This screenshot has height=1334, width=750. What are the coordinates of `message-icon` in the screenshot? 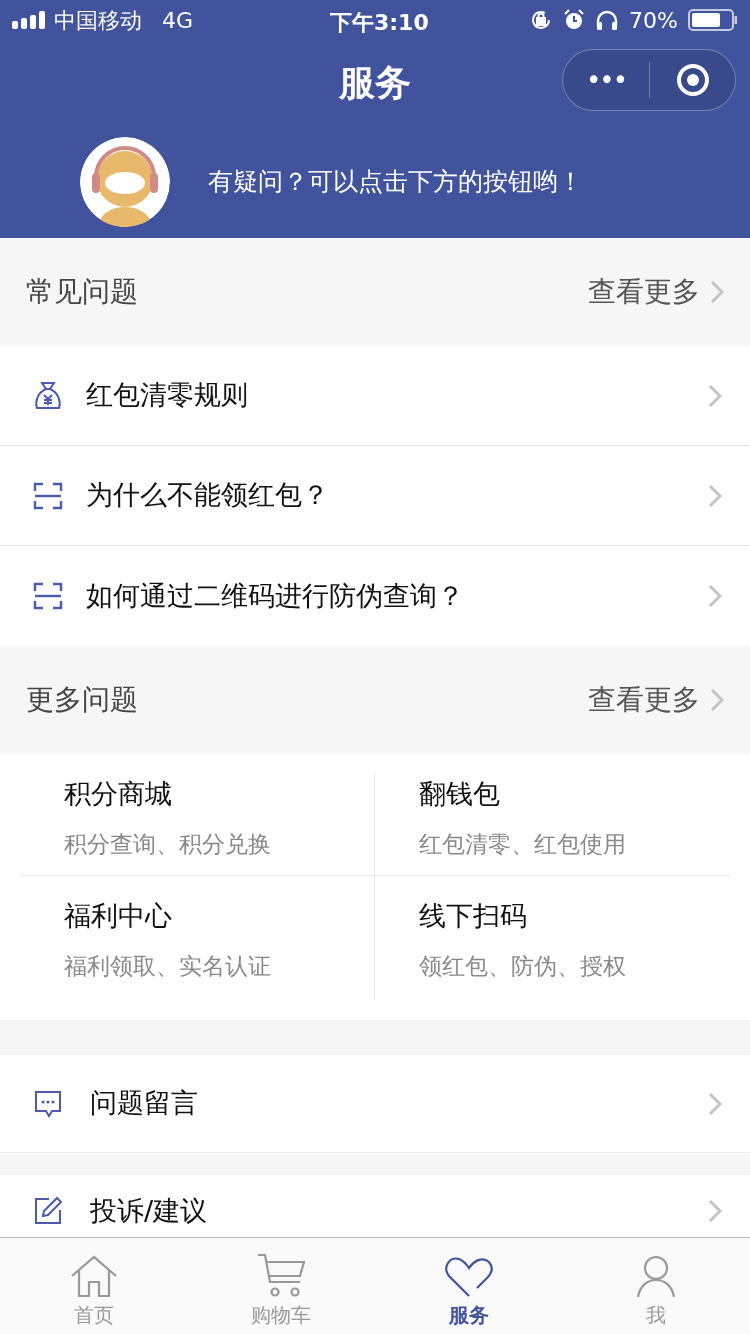 It's located at (48, 1103).